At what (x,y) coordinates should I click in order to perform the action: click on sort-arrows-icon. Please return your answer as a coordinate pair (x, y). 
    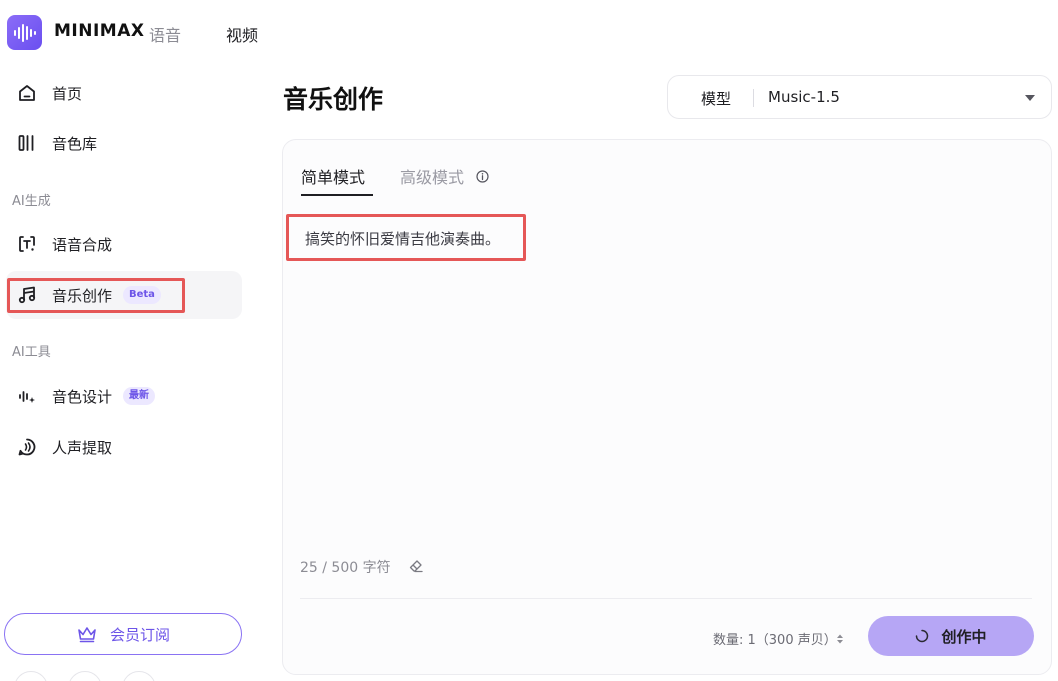
    Looking at the image, I should click on (840, 637).